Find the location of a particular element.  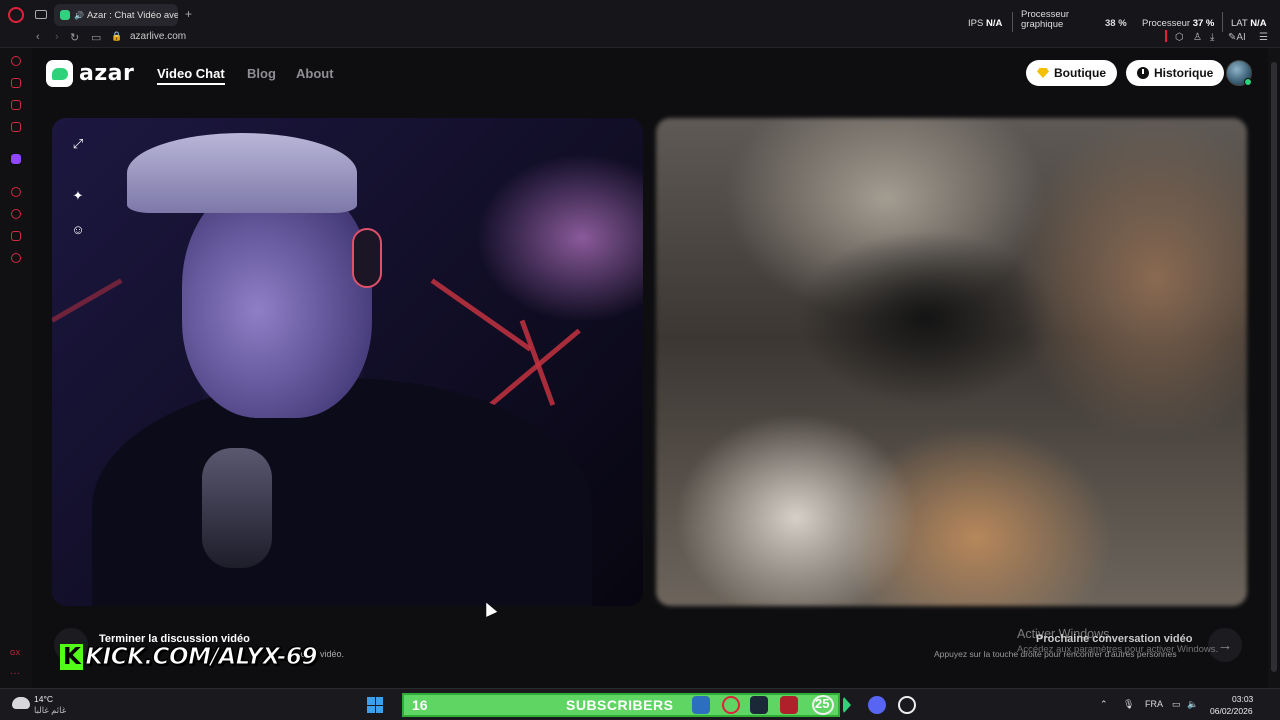

cloud-icon is located at coordinates (21, 703).